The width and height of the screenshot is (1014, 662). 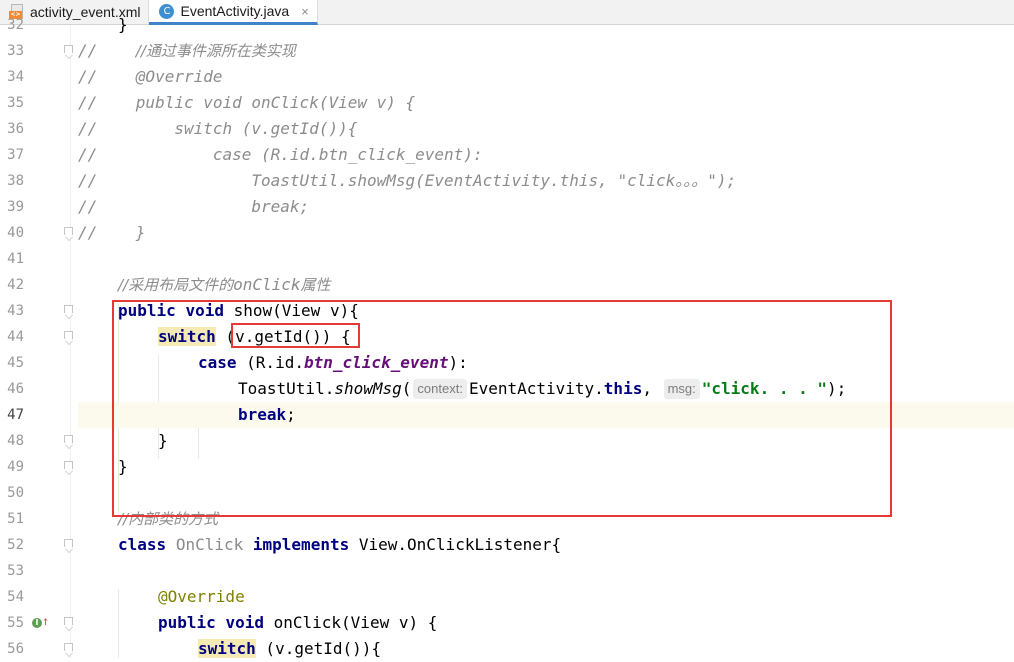 What do you see at coordinates (295, 335) in the screenshot?
I see `highlight-box-show-signature` at bounding box center [295, 335].